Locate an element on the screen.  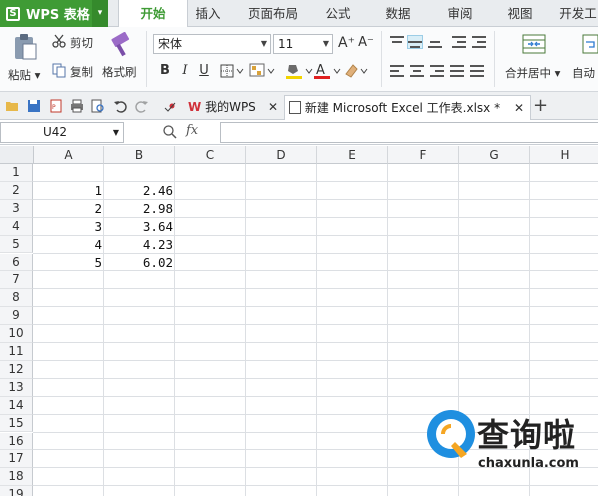
row-header: 10 is located at coordinates (16, 334).